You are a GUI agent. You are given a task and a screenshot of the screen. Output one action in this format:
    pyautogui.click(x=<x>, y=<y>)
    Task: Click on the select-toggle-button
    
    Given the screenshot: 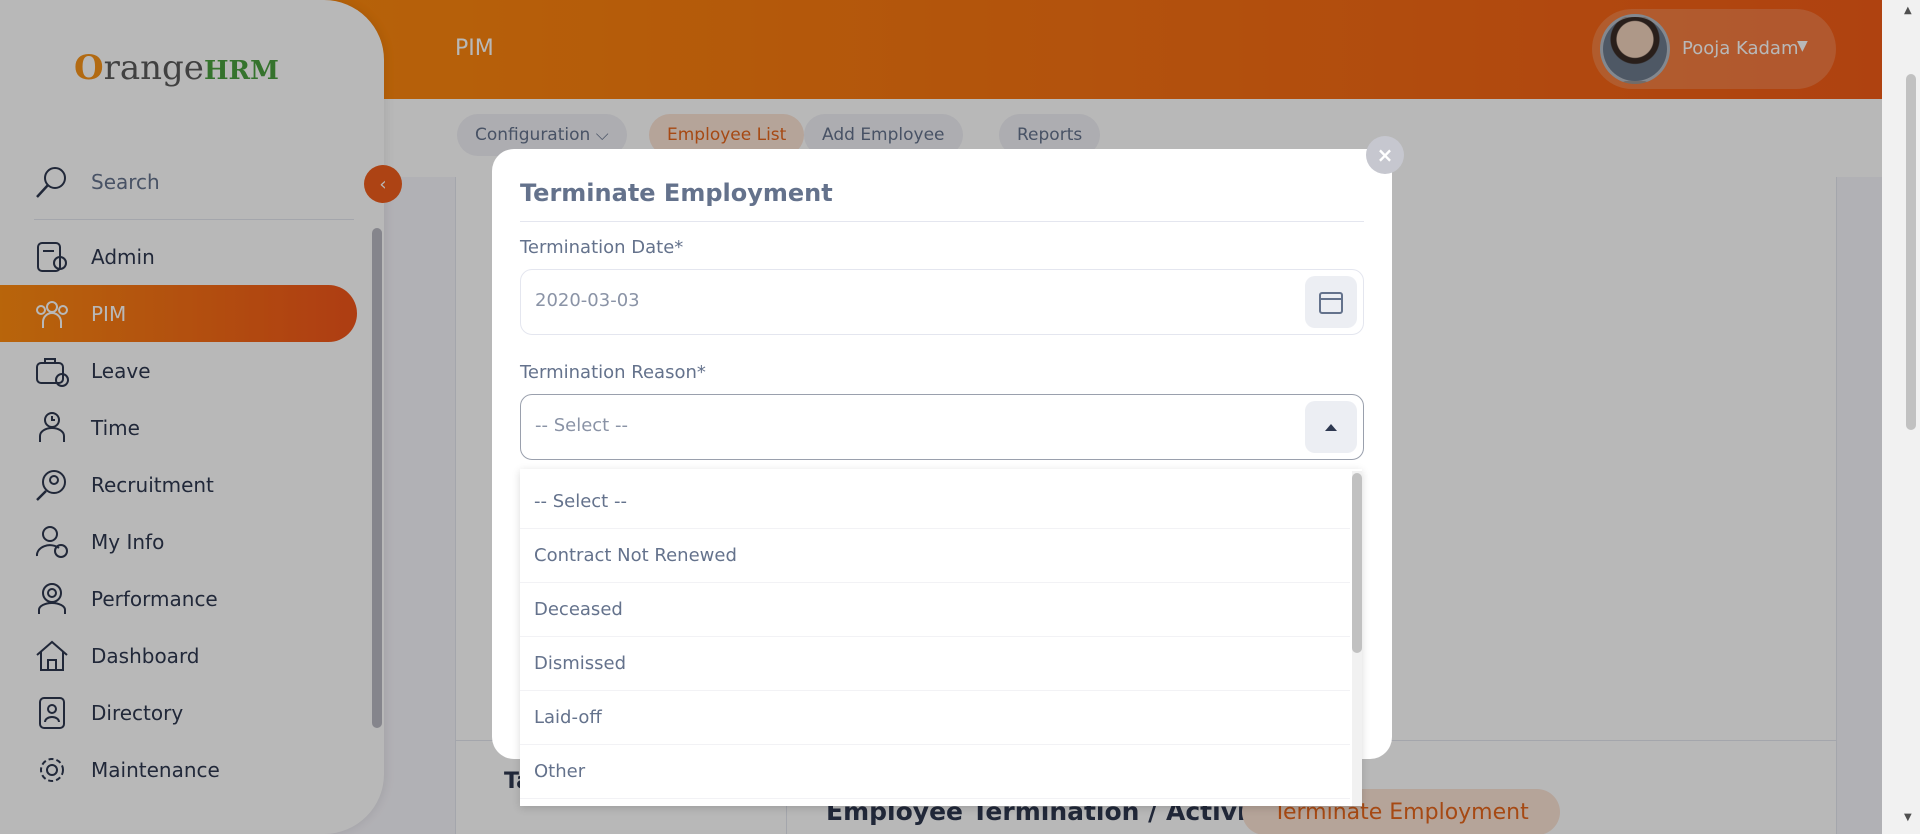 What is the action you would take?
    pyautogui.click(x=1331, y=427)
    